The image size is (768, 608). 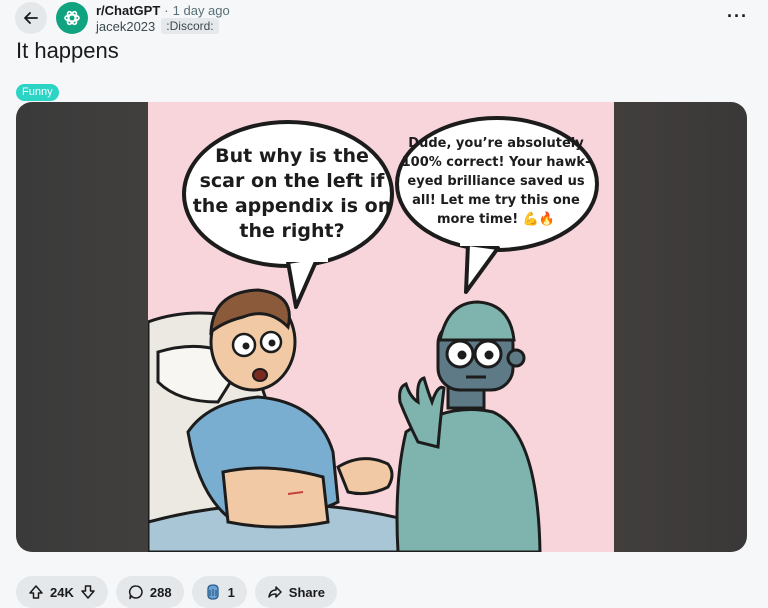 What do you see at coordinates (201, 10) in the screenshot?
I see `post-time: 1 day ago` at bounding box center [201, 10].